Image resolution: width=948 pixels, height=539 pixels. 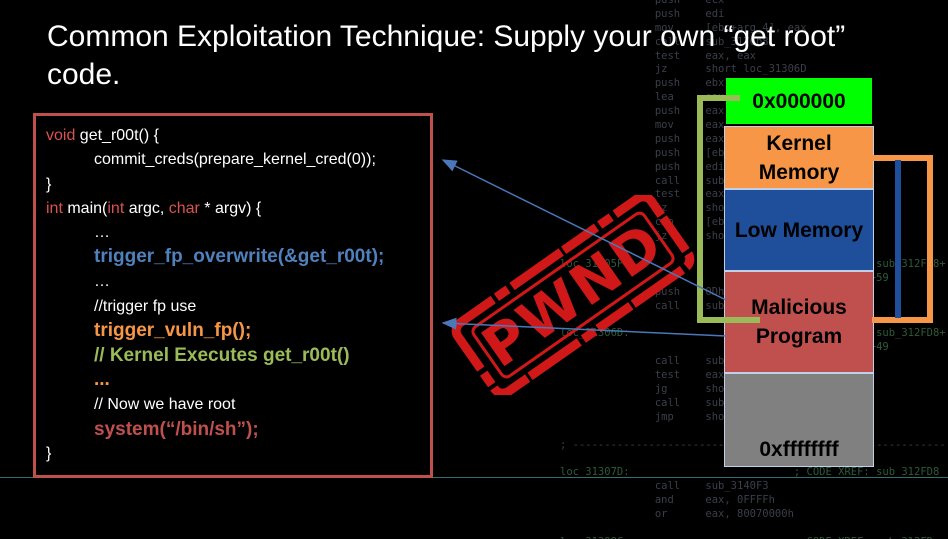 I want to click on green-bracket, so click(x=728, y=209).